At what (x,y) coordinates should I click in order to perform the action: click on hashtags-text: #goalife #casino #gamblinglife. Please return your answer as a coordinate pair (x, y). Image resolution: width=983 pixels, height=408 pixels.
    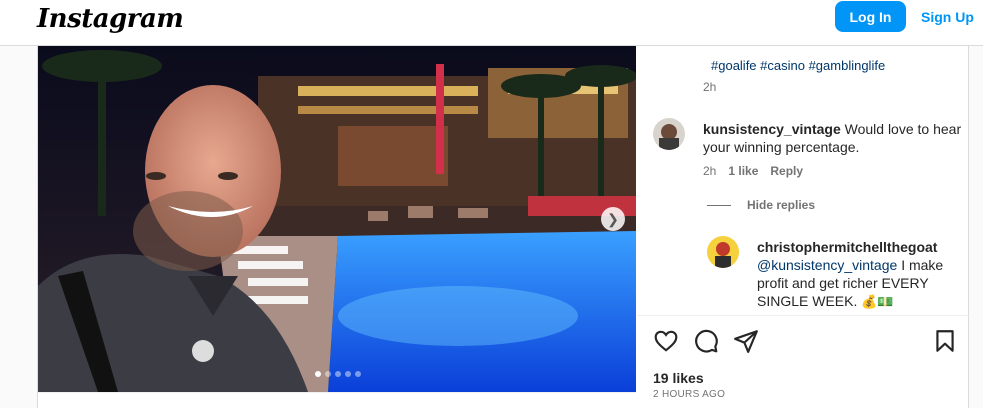
    Looking at the image, I should click on (798, 65).